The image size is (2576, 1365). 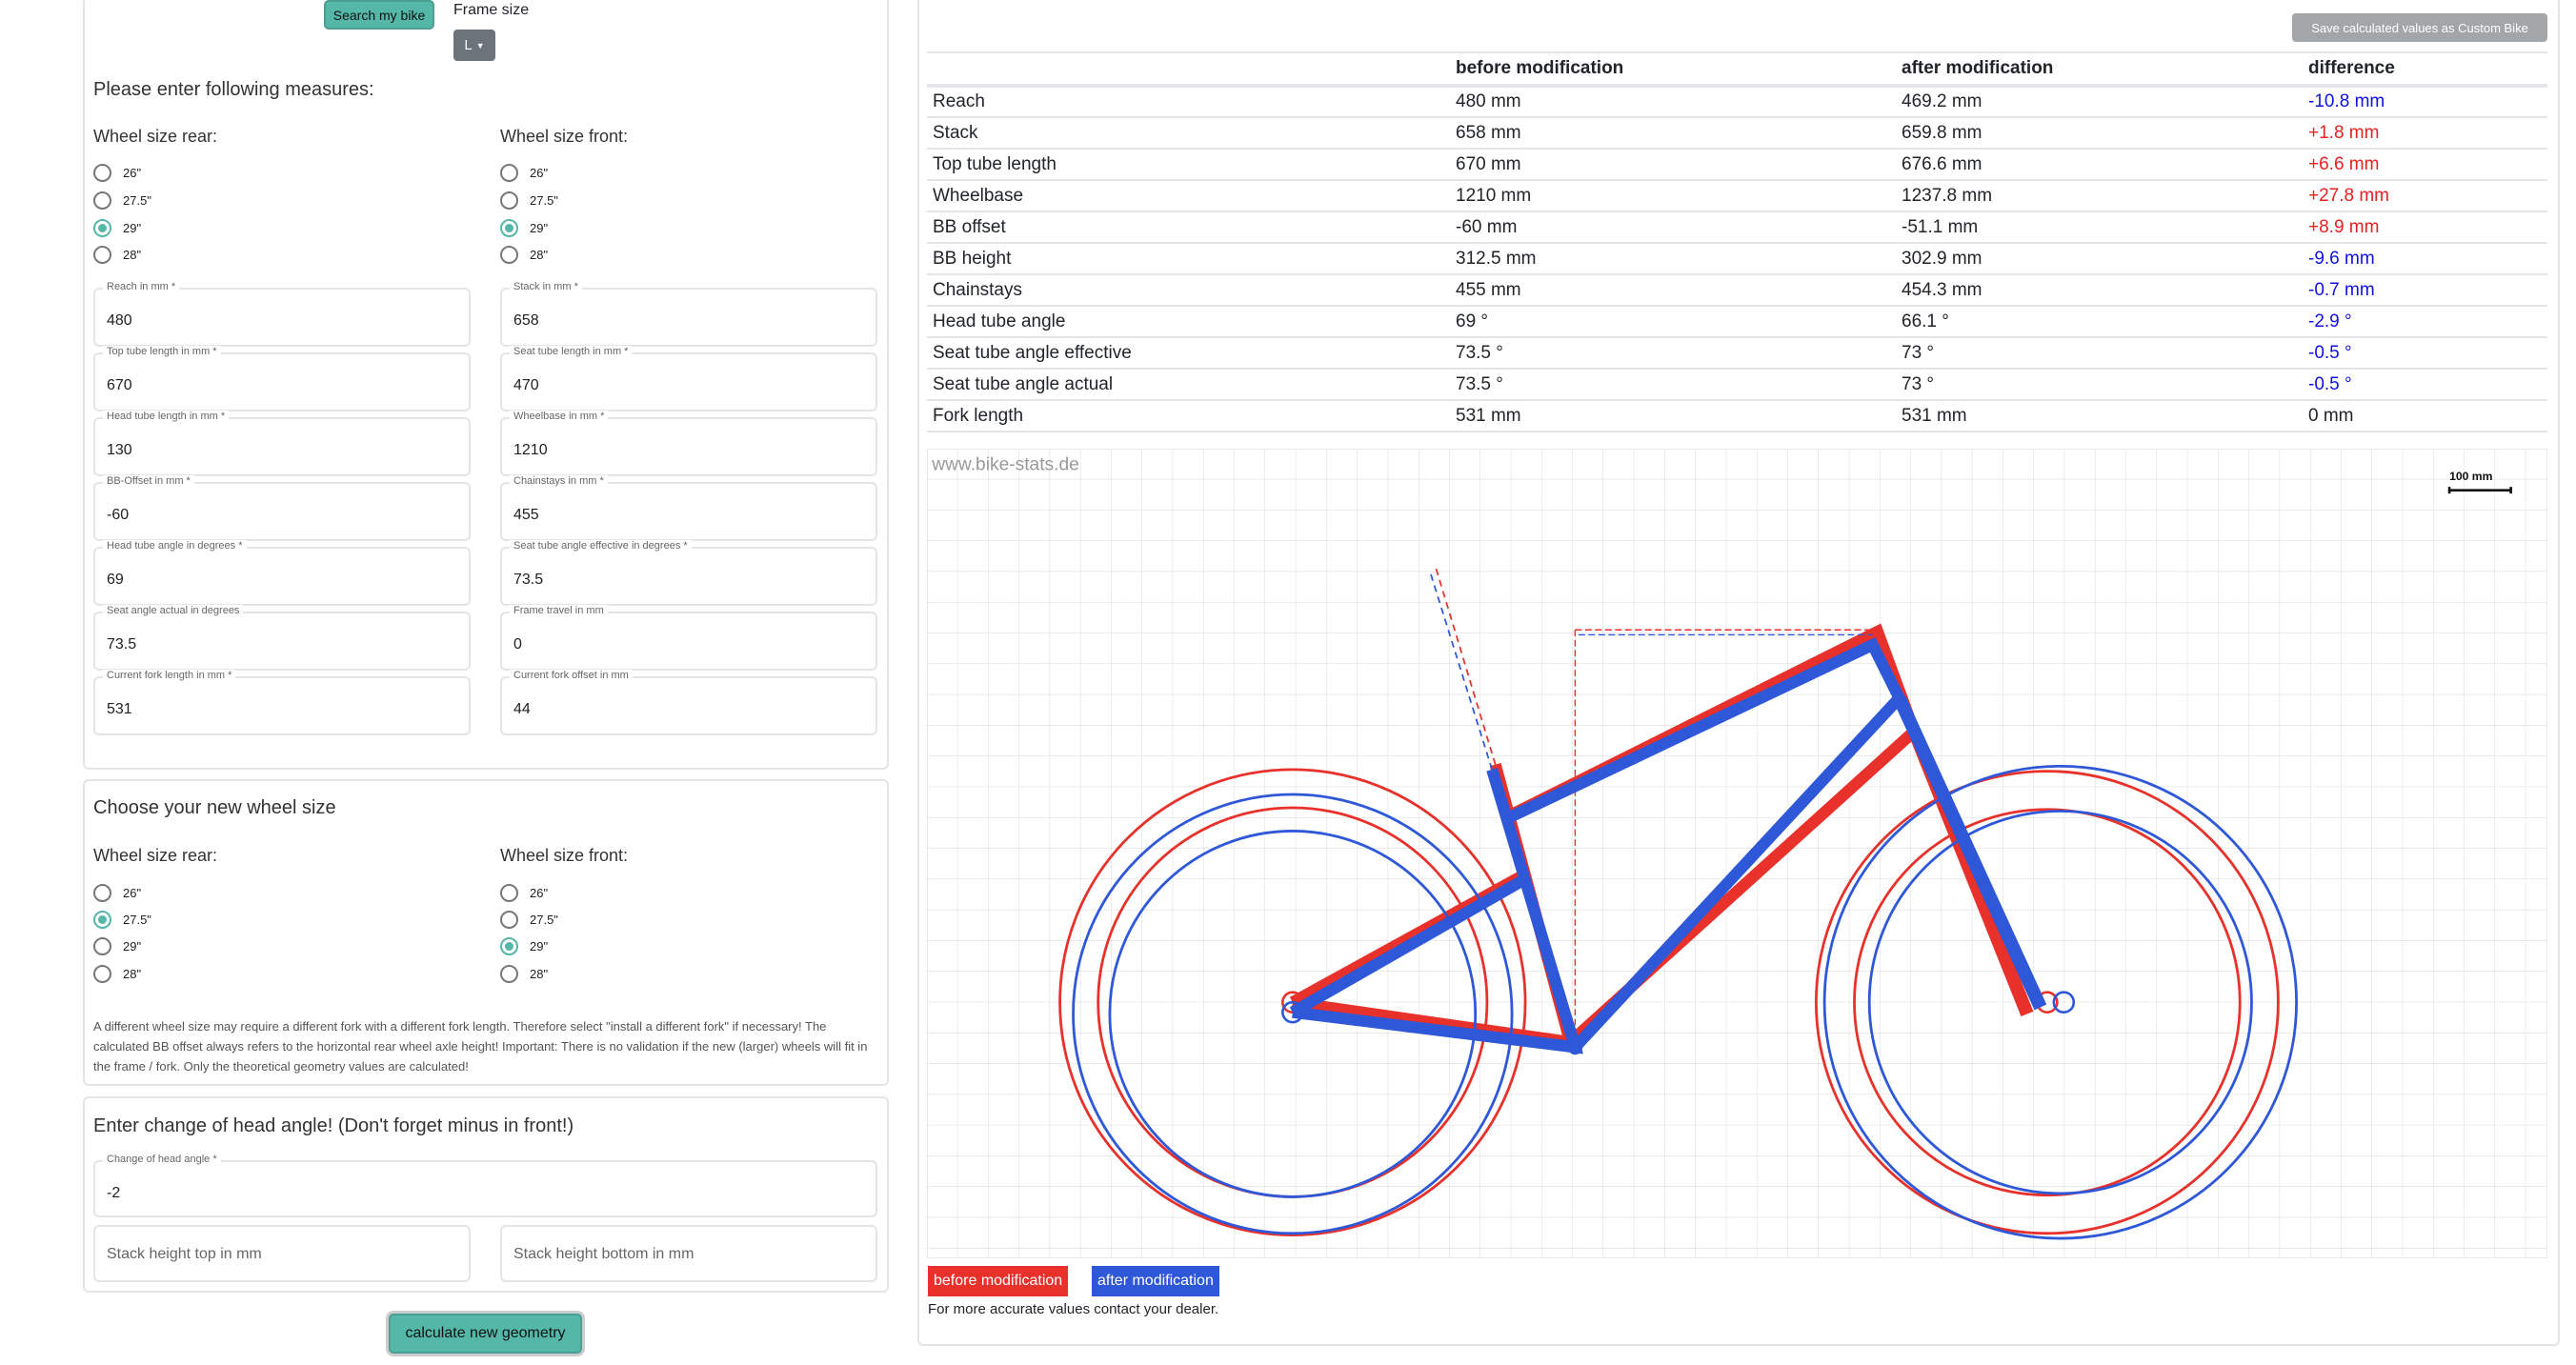 What do you see at coordinates (379, 15) in the screenshot?
I see `search-my-bike-button: Search my bike` at bounding box center [379, 15].